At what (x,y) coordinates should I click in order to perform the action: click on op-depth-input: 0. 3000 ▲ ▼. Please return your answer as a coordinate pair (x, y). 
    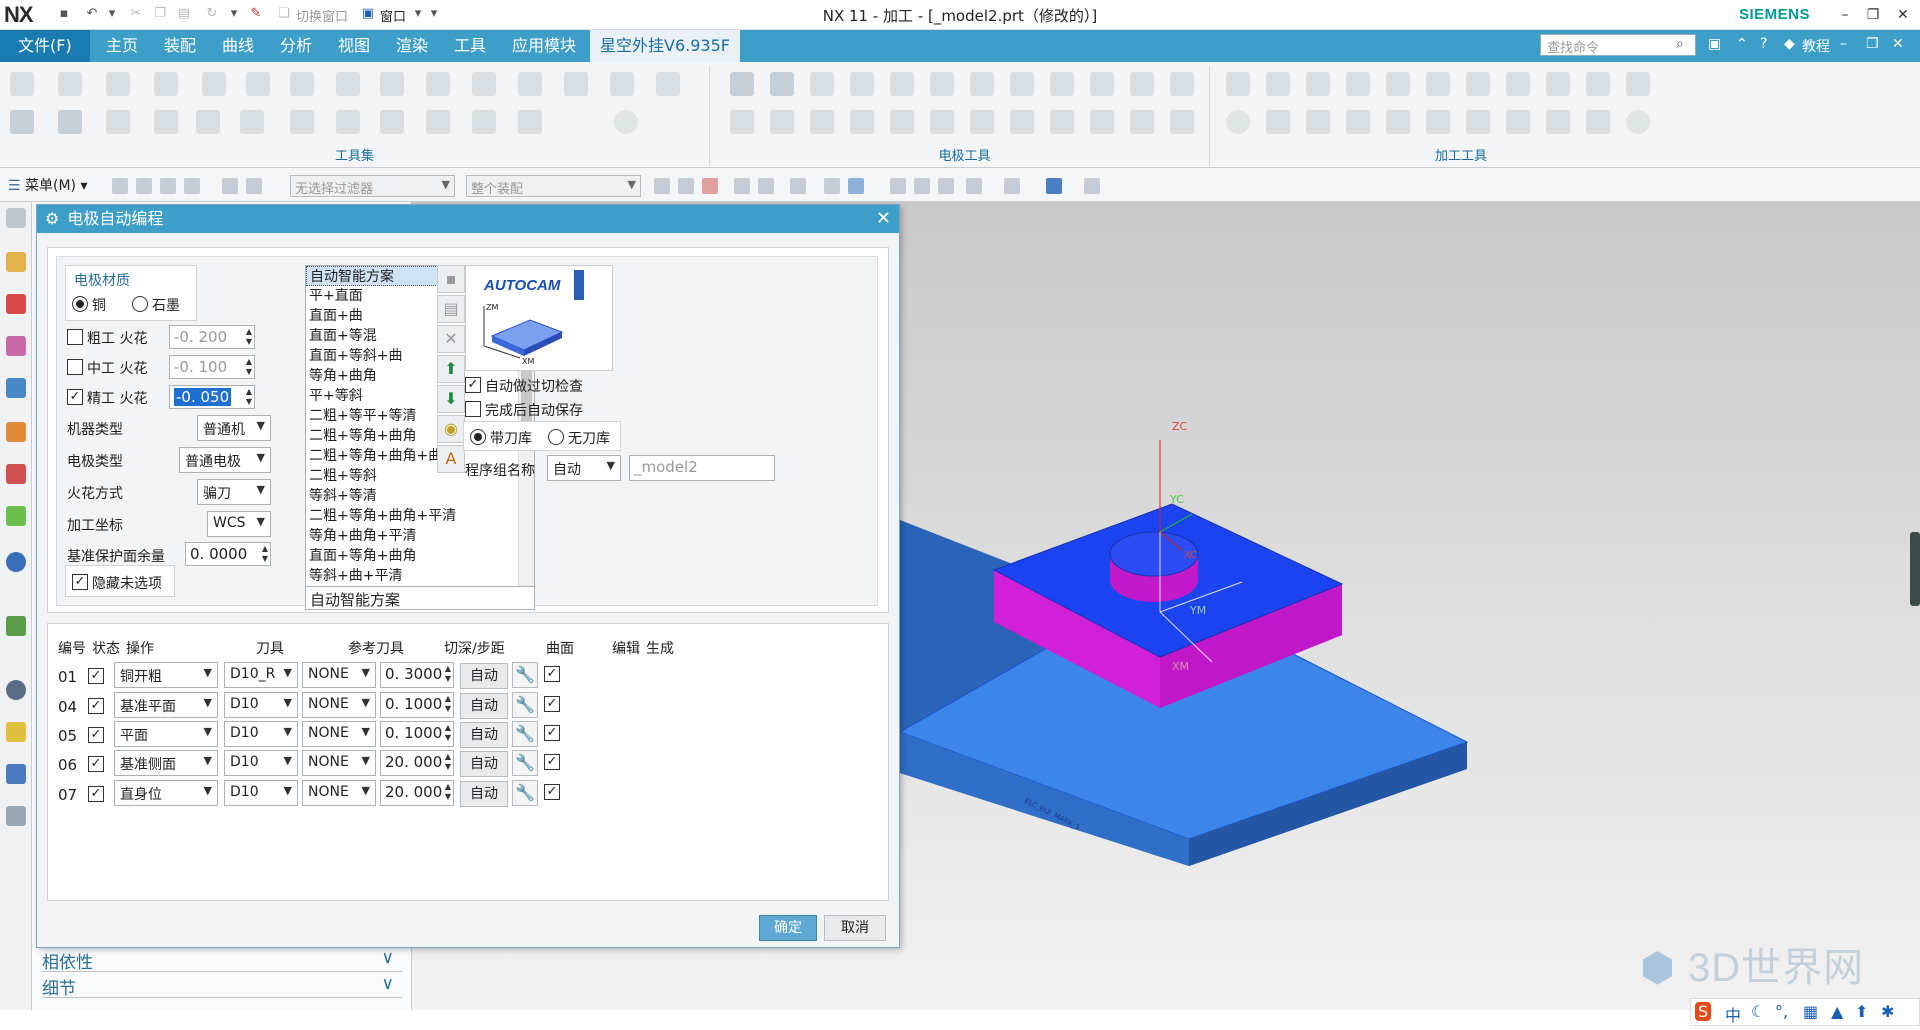
    Looking at the image, I should click on (417, 675).